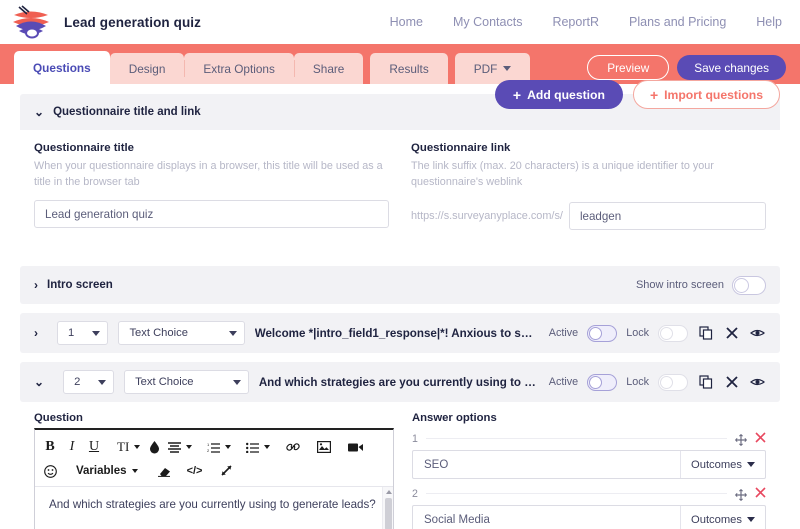 Image resolution: width=800 pixels, height=529 pixels. Describe the element at coordinates (406, 22) in the screenshot. I see `nav-item-home: Home` at that location.